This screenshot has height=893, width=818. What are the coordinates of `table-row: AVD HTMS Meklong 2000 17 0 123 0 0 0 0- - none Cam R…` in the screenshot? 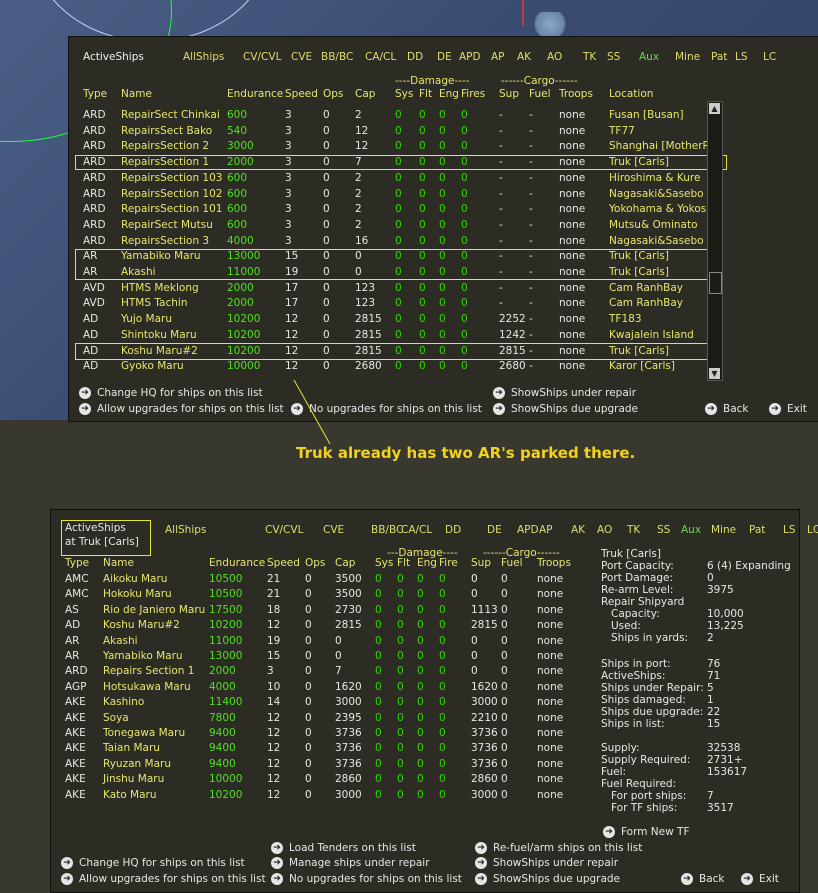 It's located at (443, 289).